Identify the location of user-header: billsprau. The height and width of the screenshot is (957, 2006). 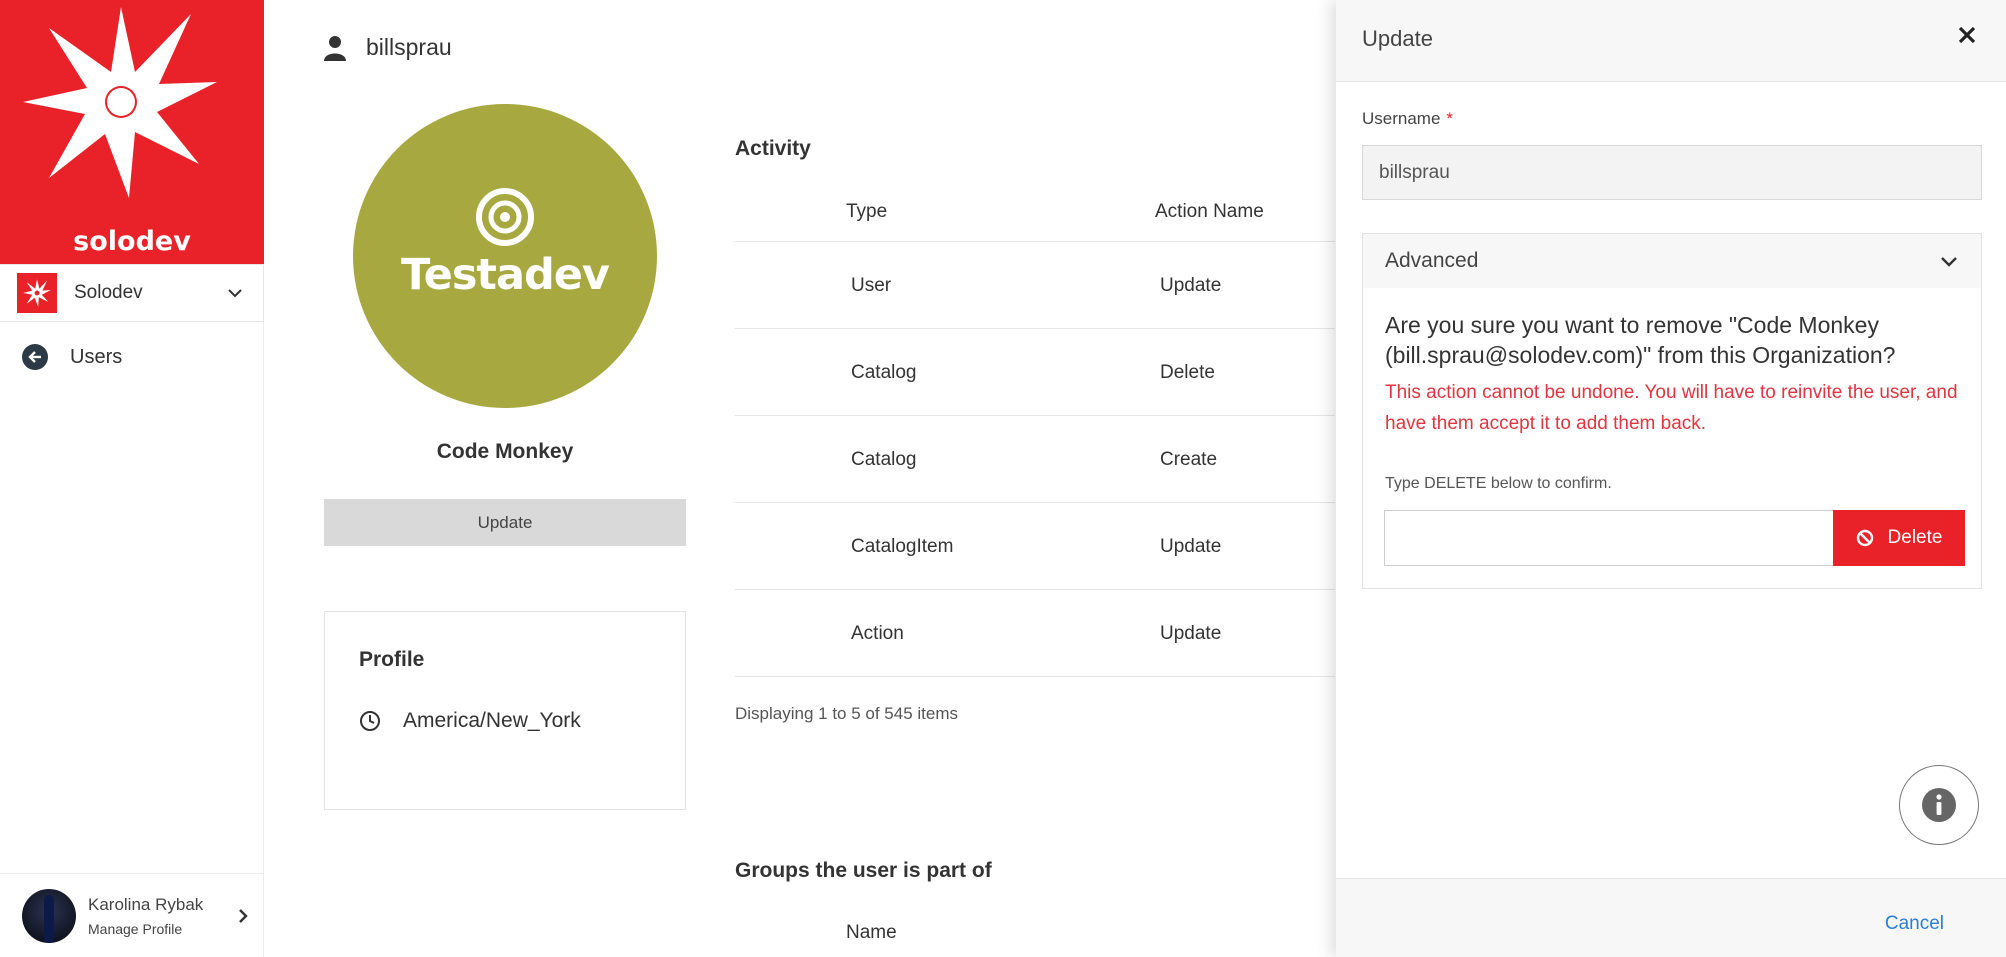
(388, 47).